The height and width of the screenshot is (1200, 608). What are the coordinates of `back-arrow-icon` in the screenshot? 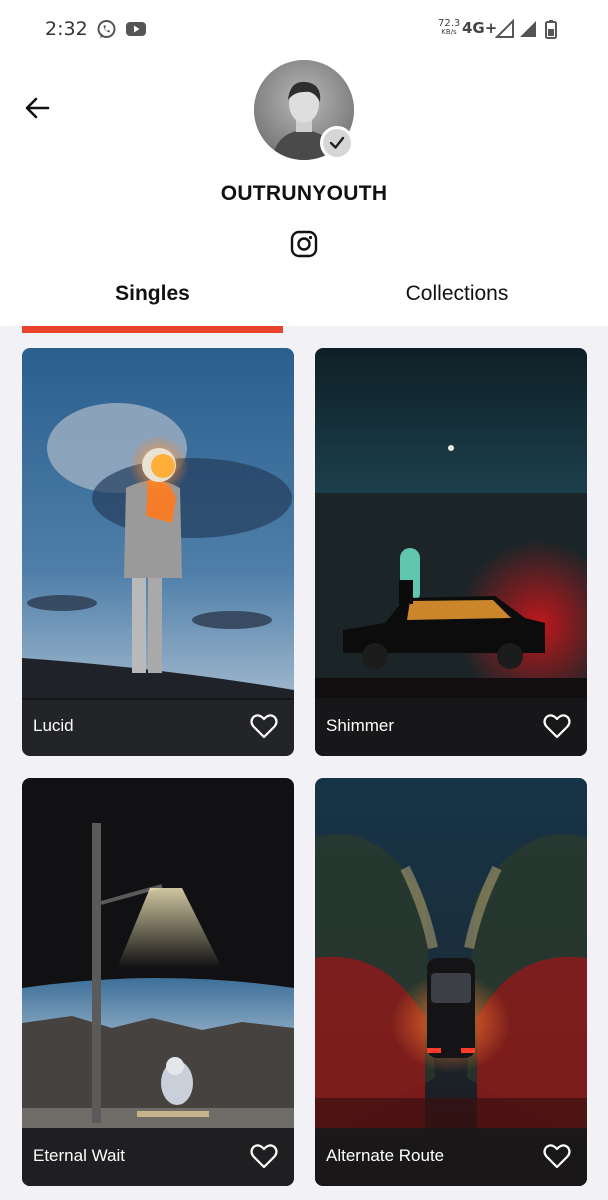 It's located at (38, 108).